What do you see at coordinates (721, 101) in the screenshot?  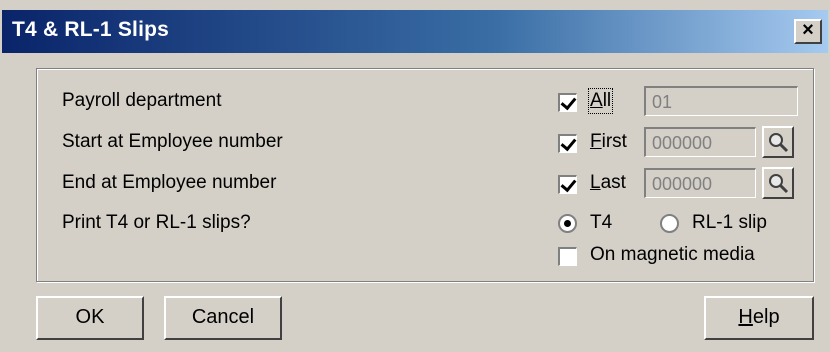 I see `department-field: 01` at bounding box center [721, 101].